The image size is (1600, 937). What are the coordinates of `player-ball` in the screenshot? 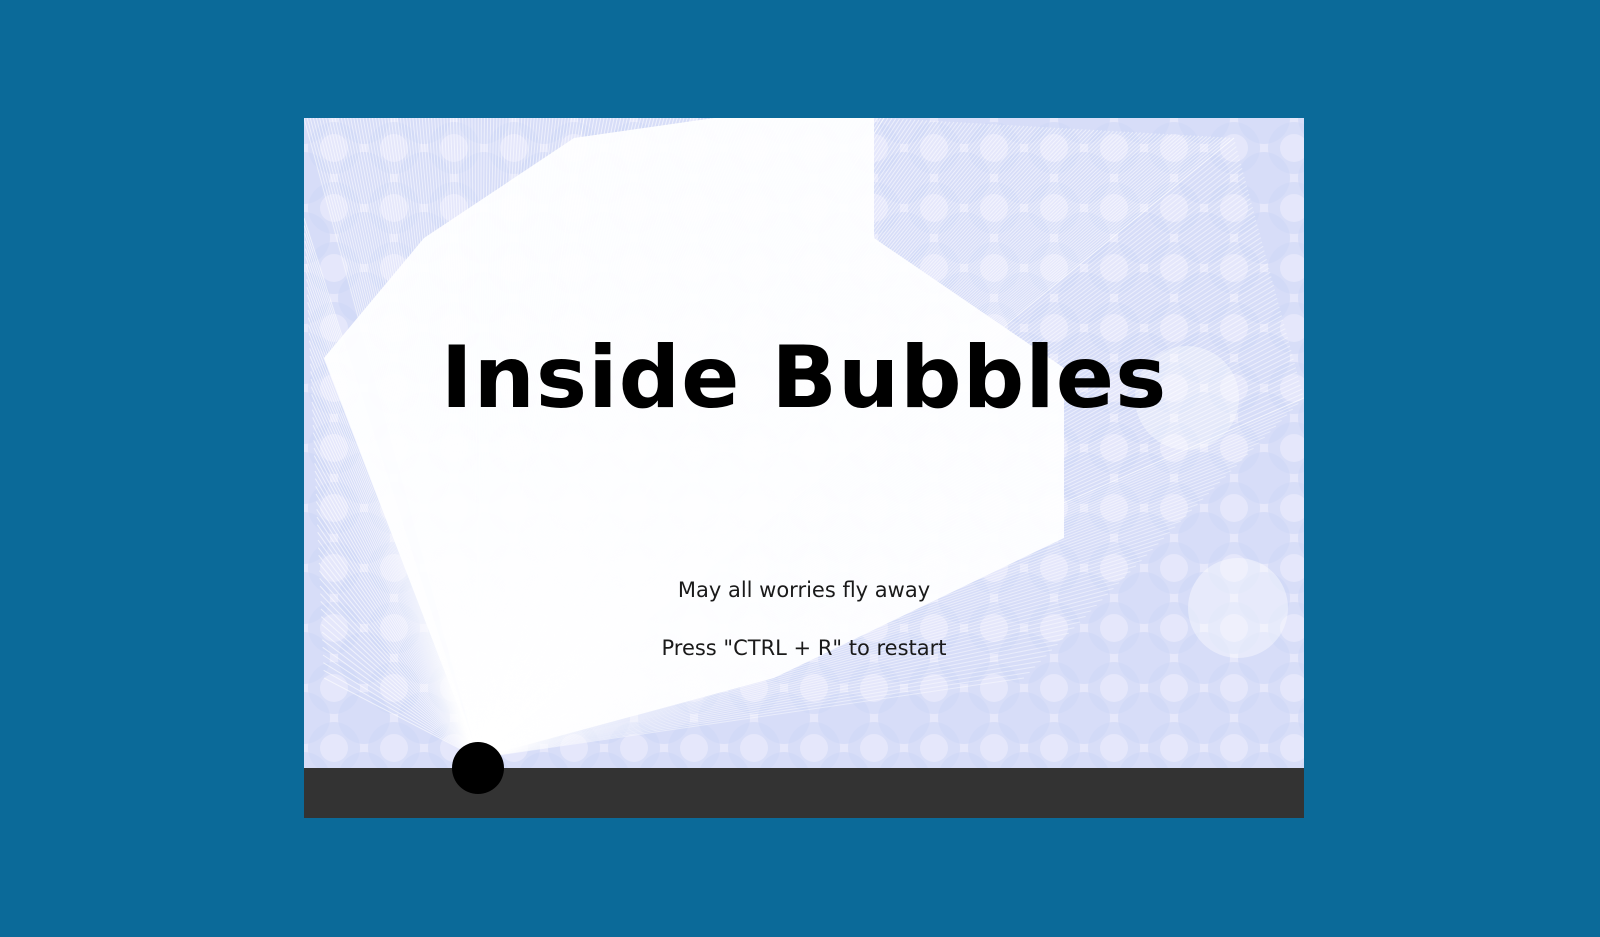 It's located at (478, 768).